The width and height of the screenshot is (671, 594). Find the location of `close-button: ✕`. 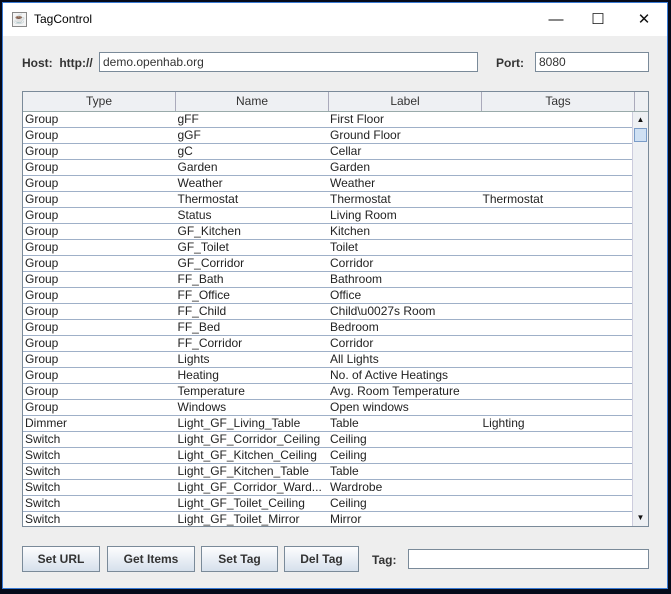

close-button: ✕ is located at coordinates (644, 19).